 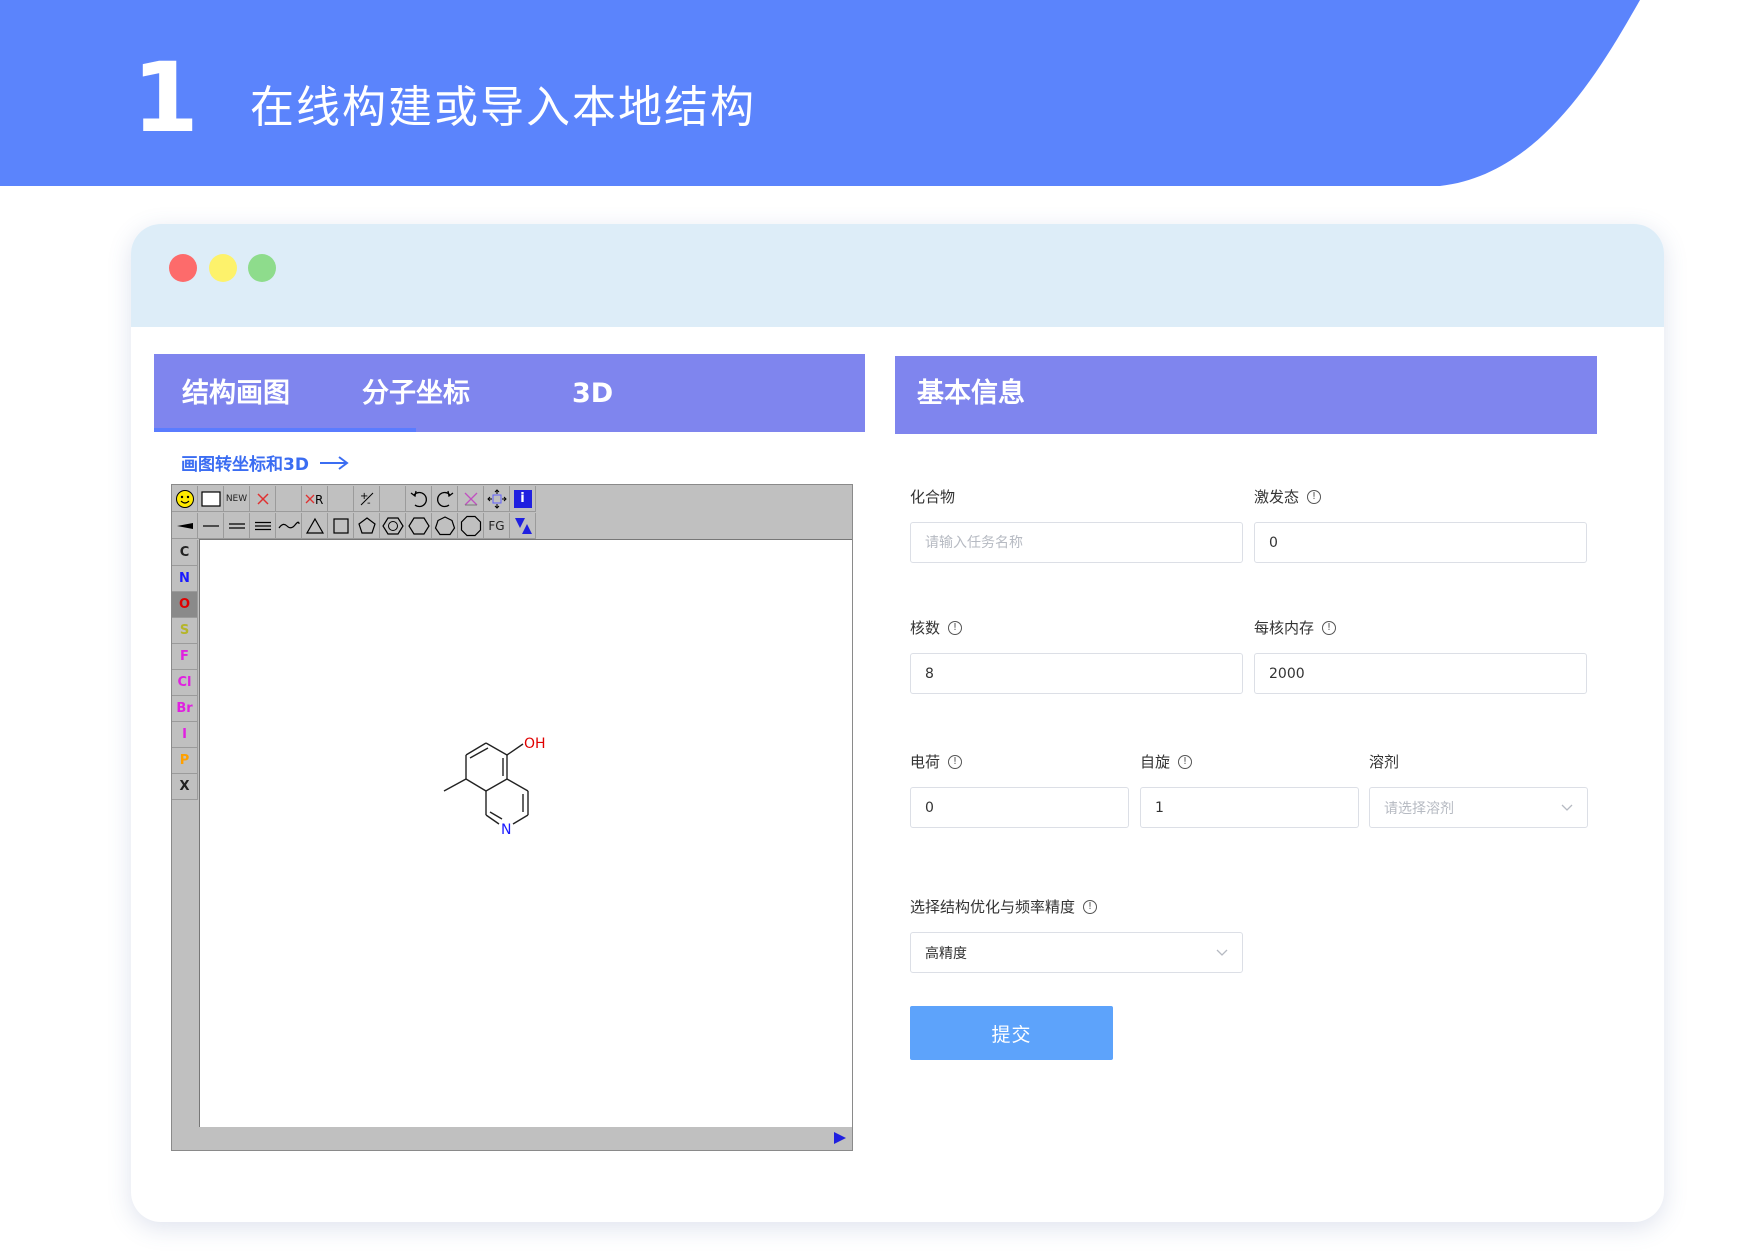 What do you see at coordinates (1076, 952) in the screenshot?
I see `precision-select: 高精度` at bounding box center [1076, 952].